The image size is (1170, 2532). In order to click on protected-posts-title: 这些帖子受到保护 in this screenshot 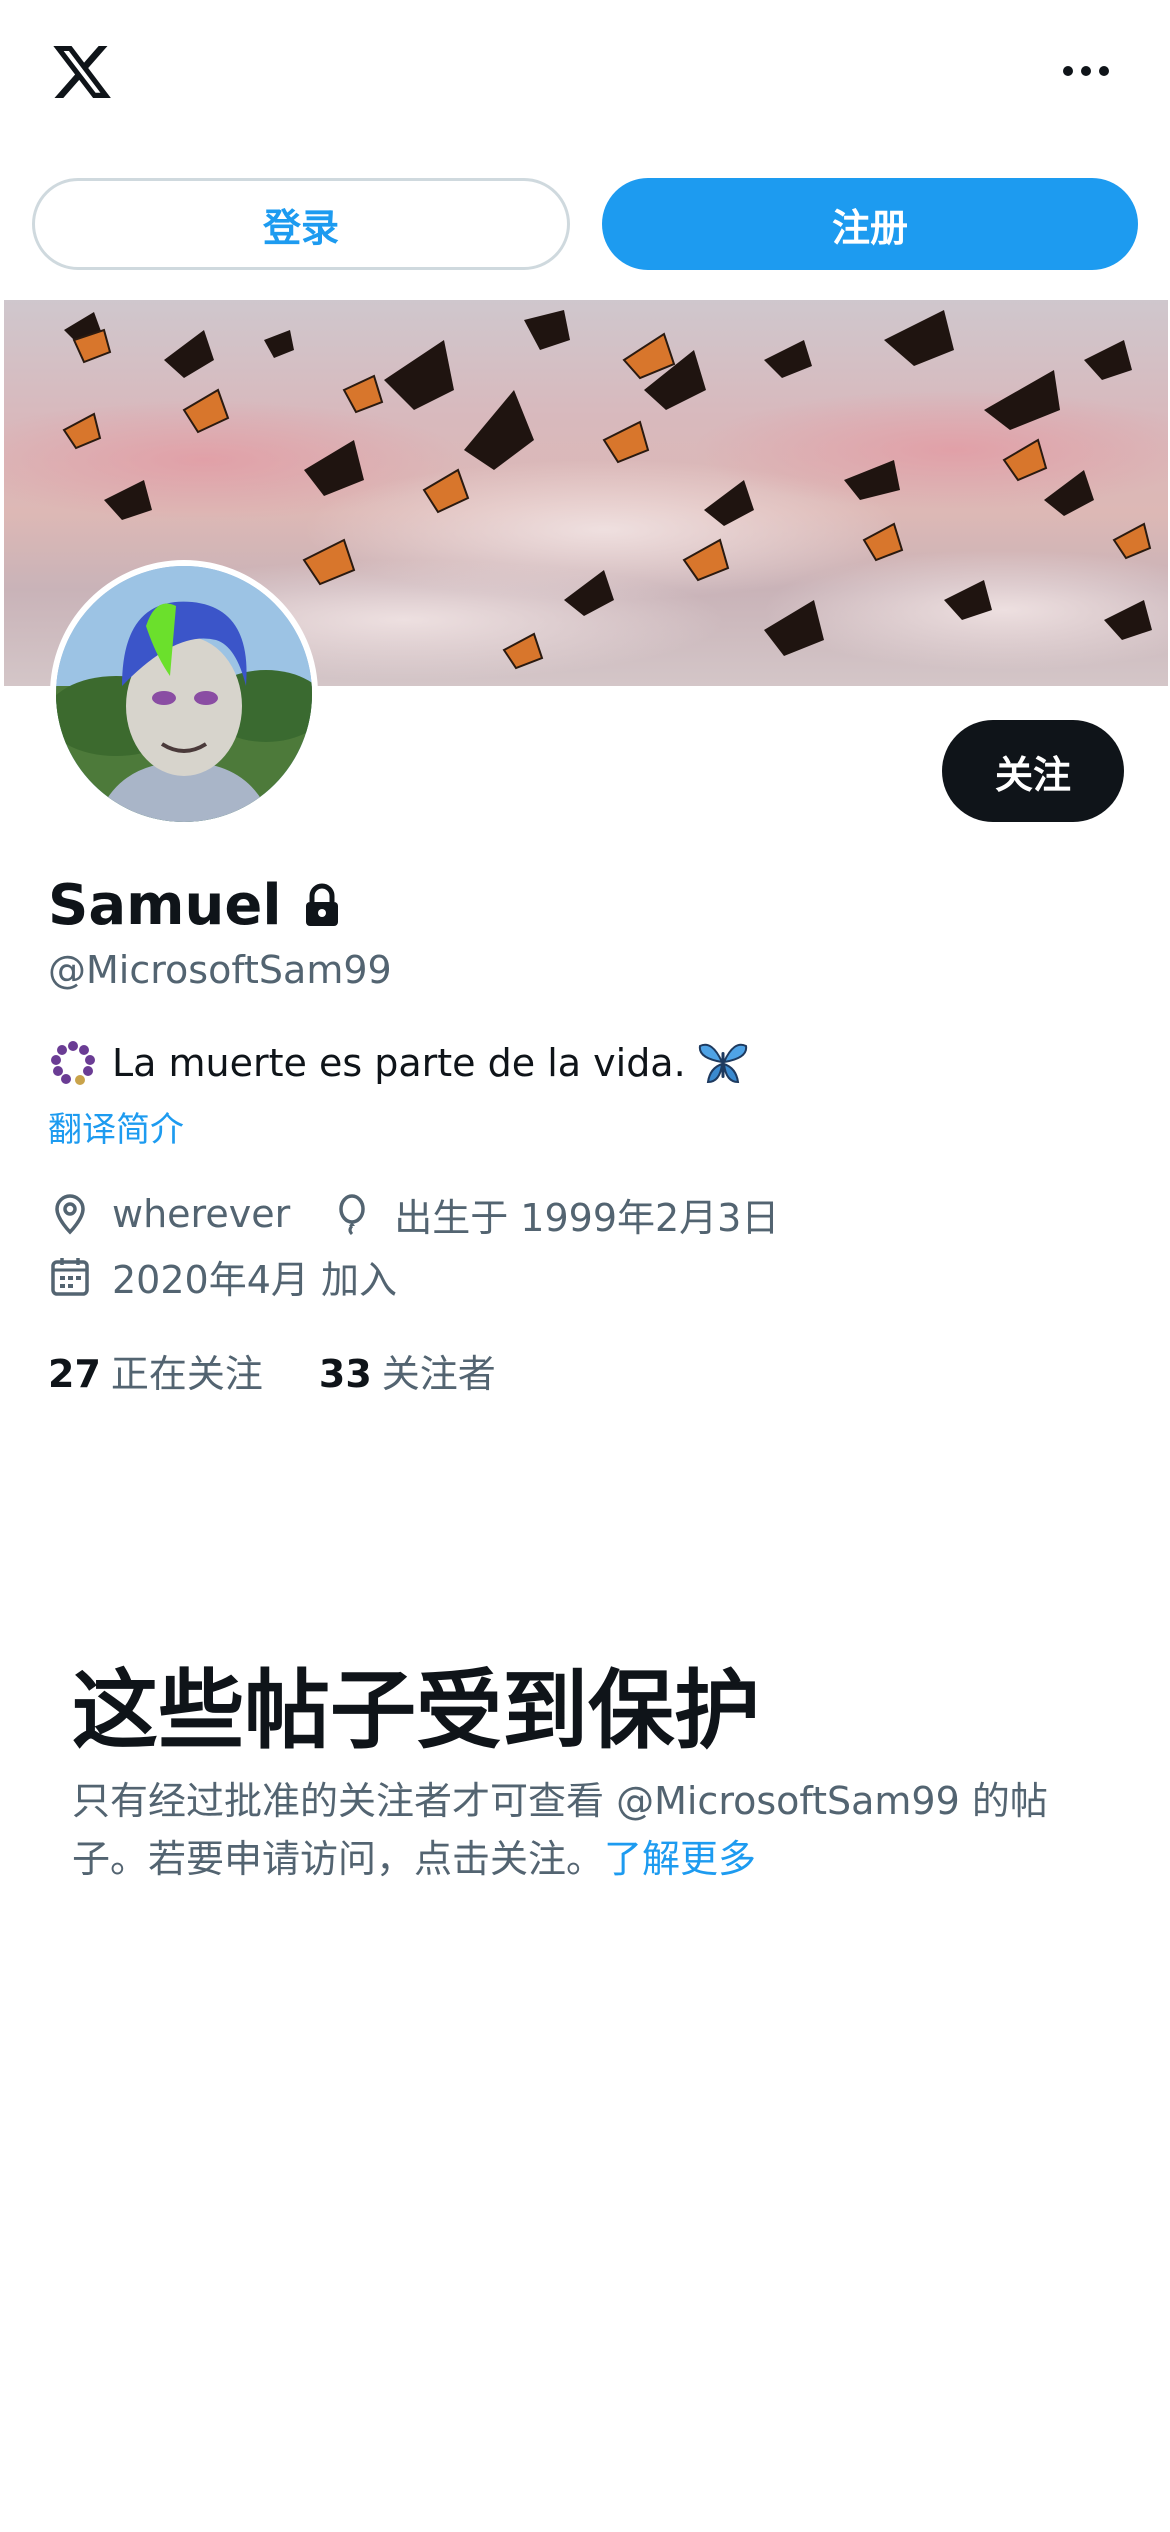, I will do `click(416, 1711)`.